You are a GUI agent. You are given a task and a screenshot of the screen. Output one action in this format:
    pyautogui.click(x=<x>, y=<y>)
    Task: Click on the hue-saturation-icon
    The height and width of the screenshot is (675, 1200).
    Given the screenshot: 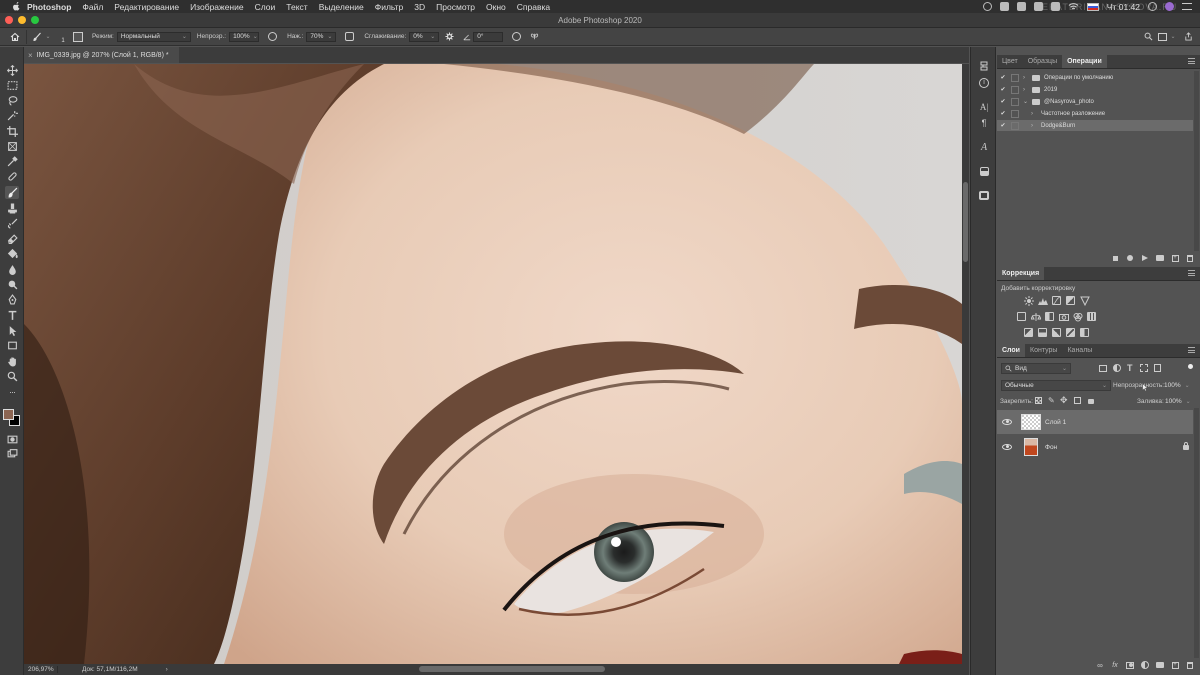 What is the action you would take?
    pyautogui.click(x=1021, y=316)
    